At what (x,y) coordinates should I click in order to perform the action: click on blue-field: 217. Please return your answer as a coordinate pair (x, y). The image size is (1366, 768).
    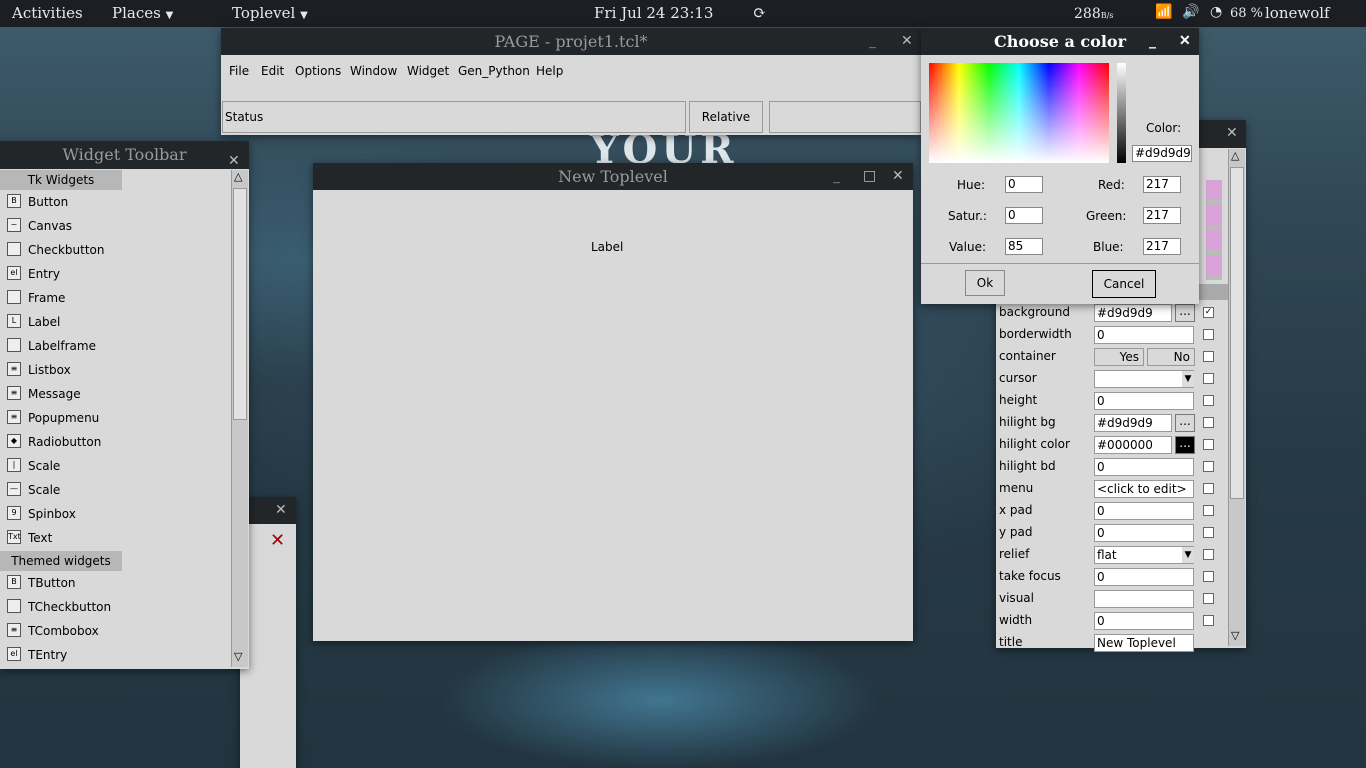
    Looking at the image, I should click on (1162, 246).